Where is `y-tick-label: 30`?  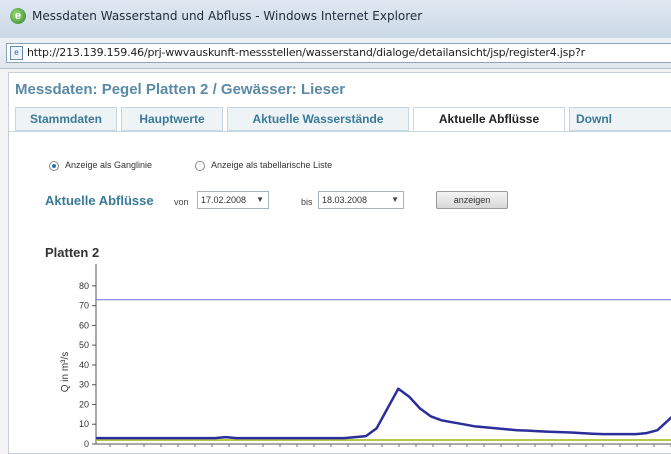
y-tick-label: 30 is located at coordinates (84, 385).